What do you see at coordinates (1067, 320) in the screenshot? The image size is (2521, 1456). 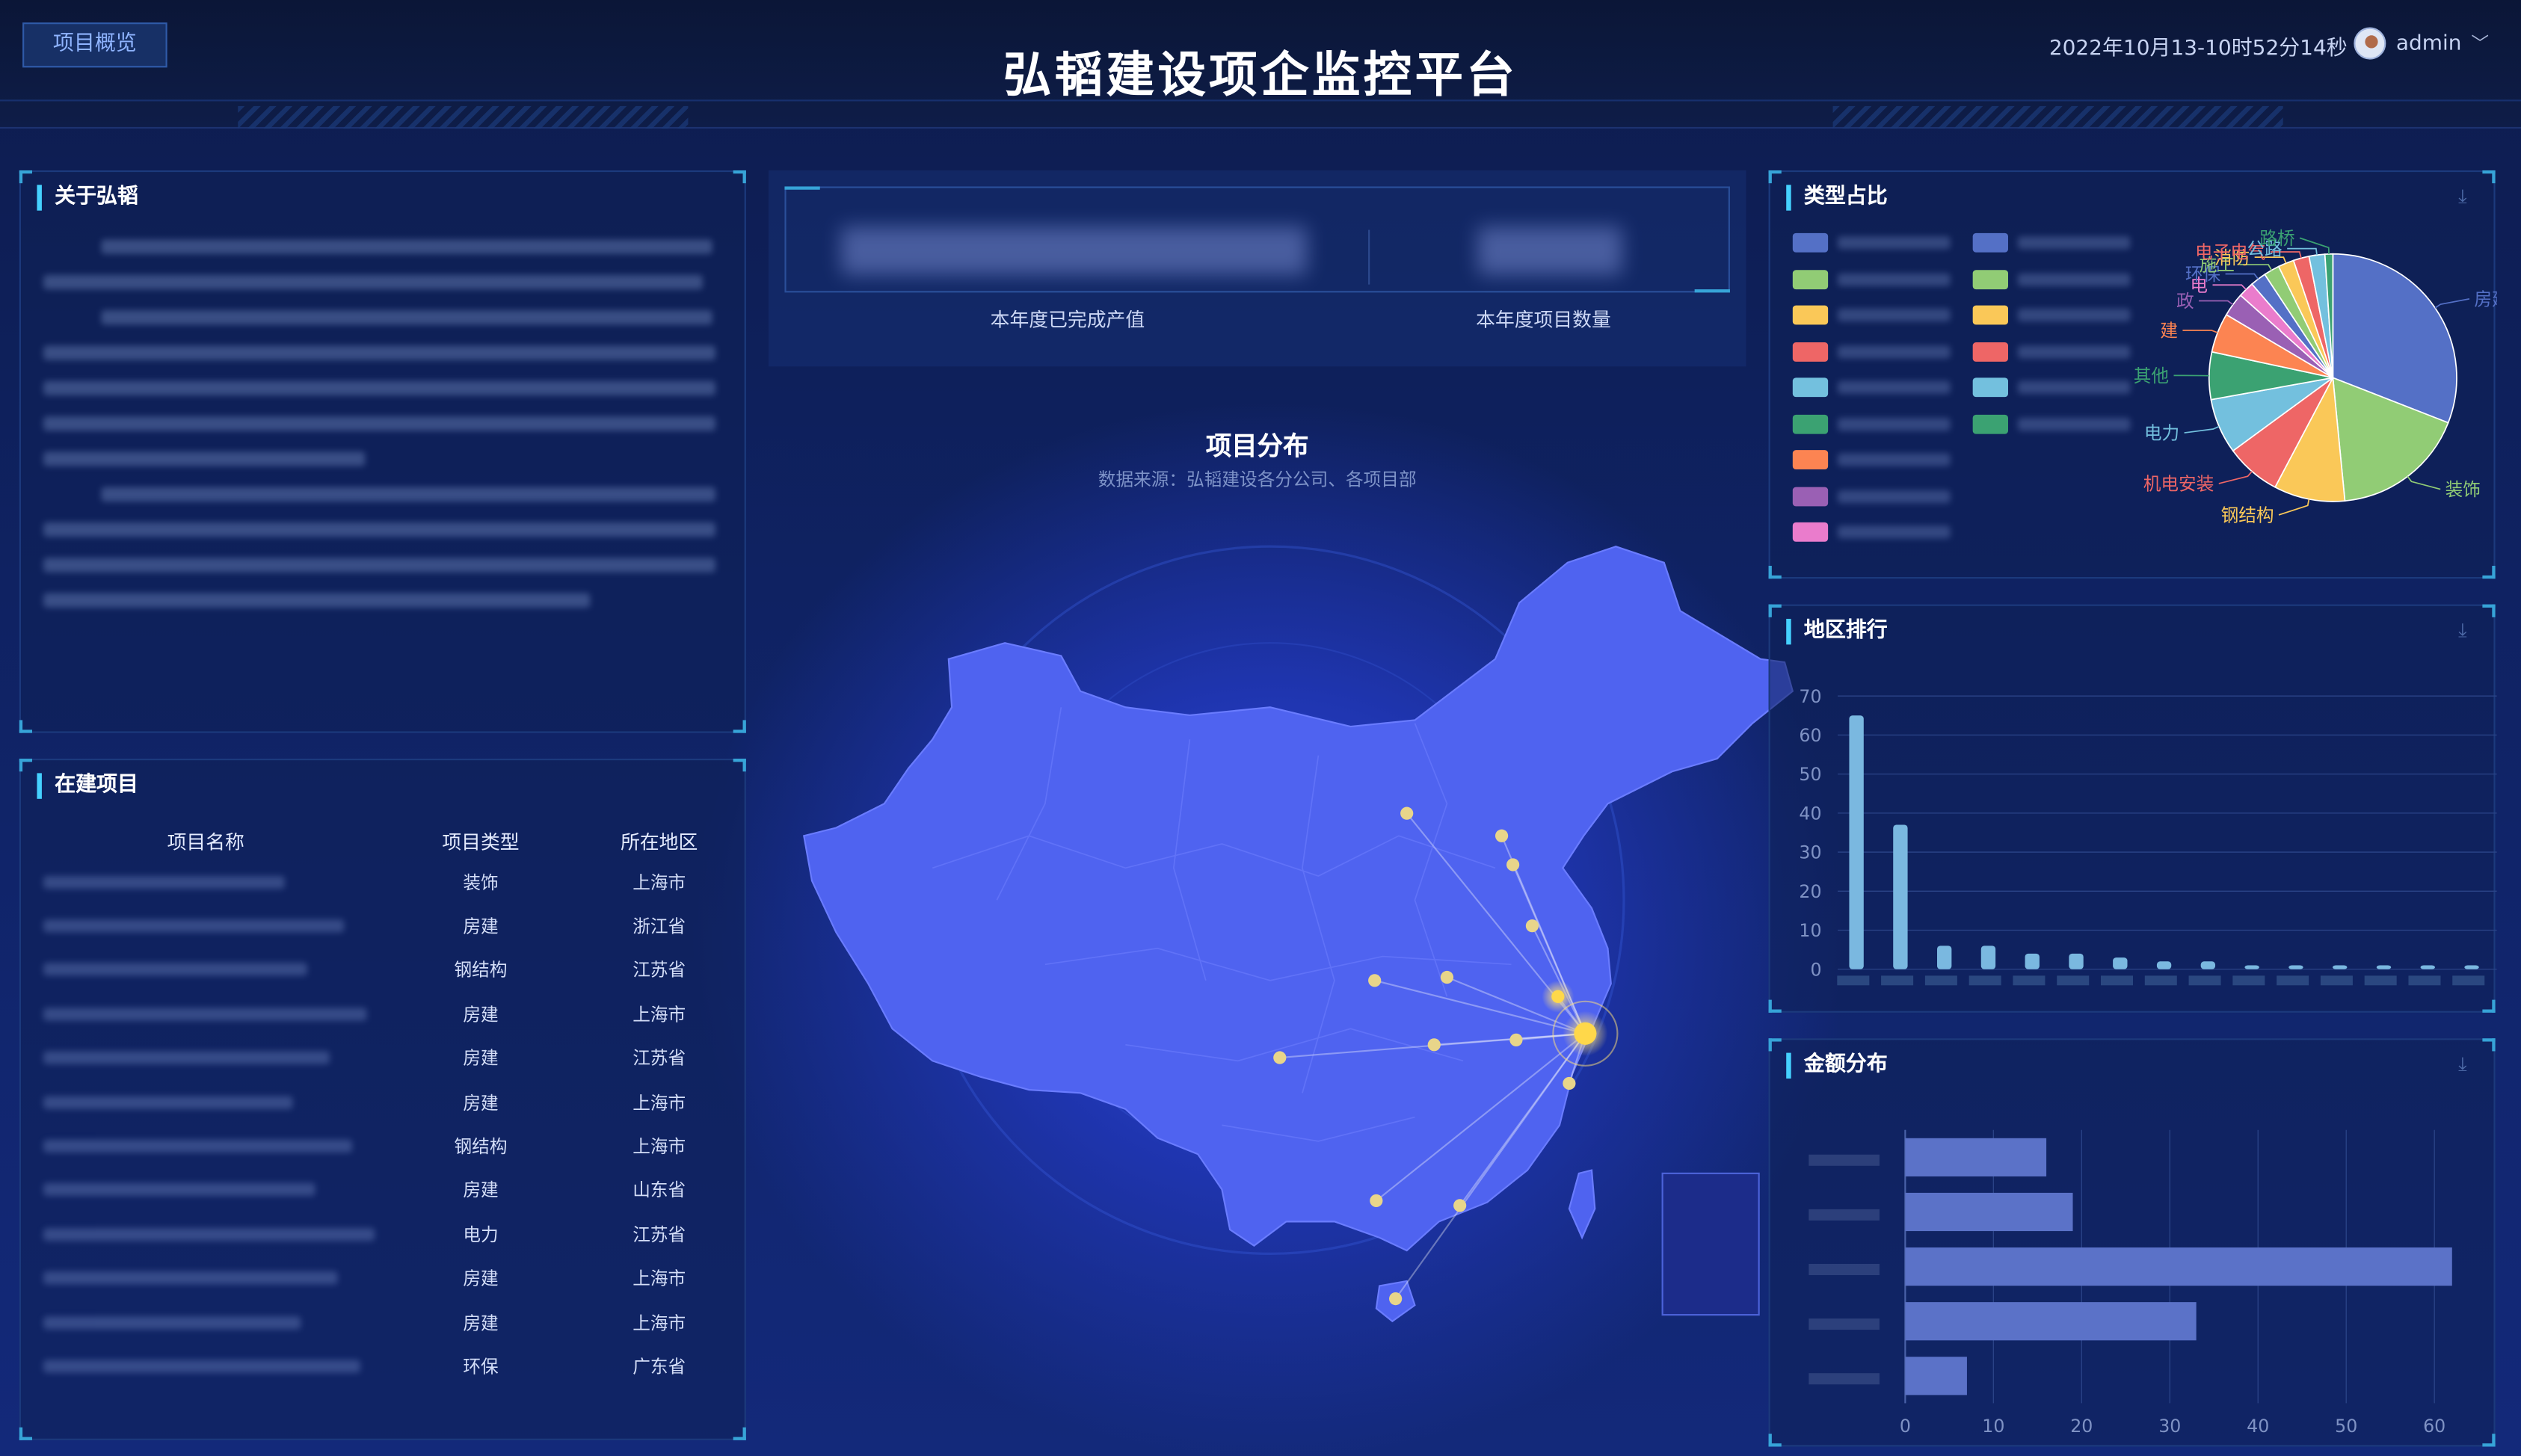 I see `output-label: 本年度已完成产值` at bounding box center [1067, 320].